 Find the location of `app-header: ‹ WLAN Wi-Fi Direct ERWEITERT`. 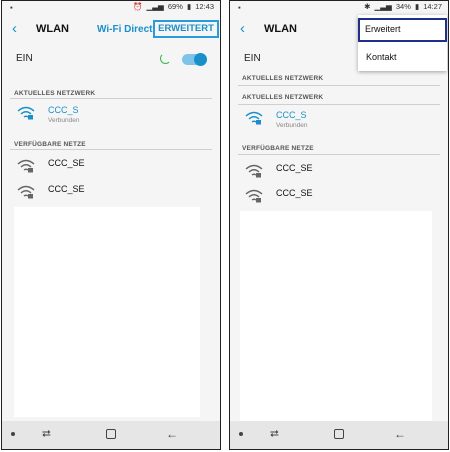

app-header: ‹ WLAN Wi-Fi Direct ERWEITERT is located at coordinates (111, 30).